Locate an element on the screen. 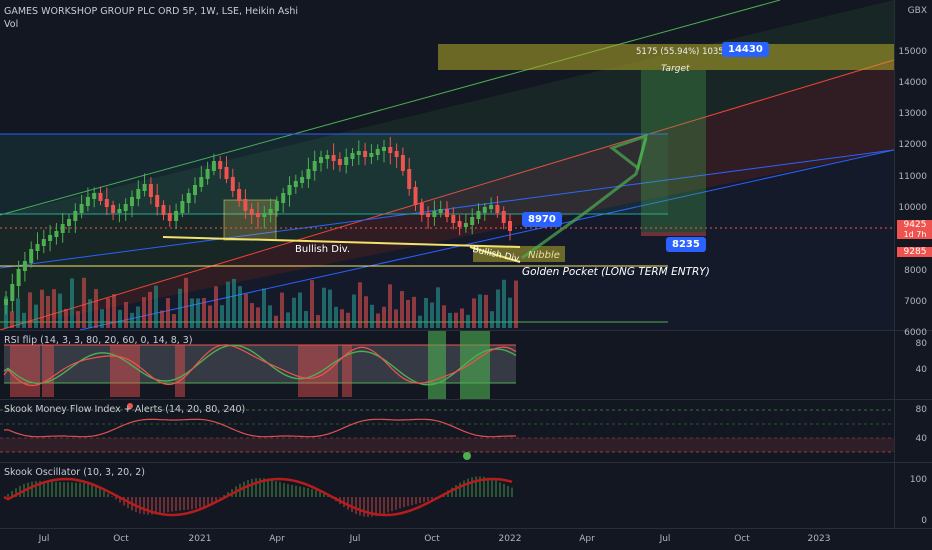  mfi-low-zone is located at coordinates (447, 445).